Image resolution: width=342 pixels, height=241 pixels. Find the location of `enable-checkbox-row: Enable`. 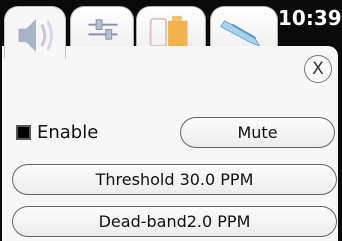

enable-checkbox-row: Enable is located at coordinates (57, 132).